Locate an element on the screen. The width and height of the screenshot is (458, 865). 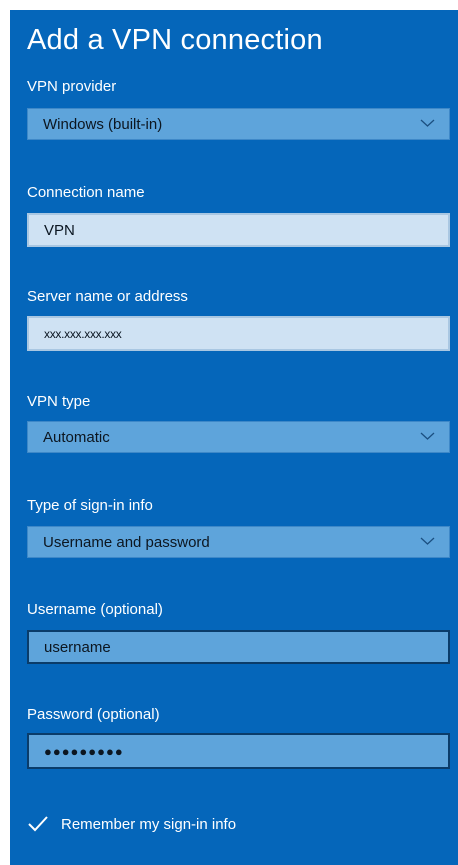
signin-type-label: Type of sign-in info is located at coordinates (90, 505).